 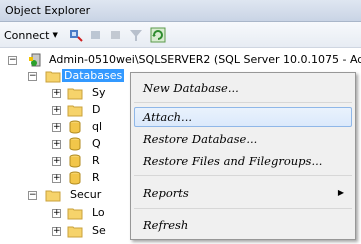 What do you see at coordinates (158, 35) in the screenshot?
I see `refresh-icon` at bounding box center [158, 35].